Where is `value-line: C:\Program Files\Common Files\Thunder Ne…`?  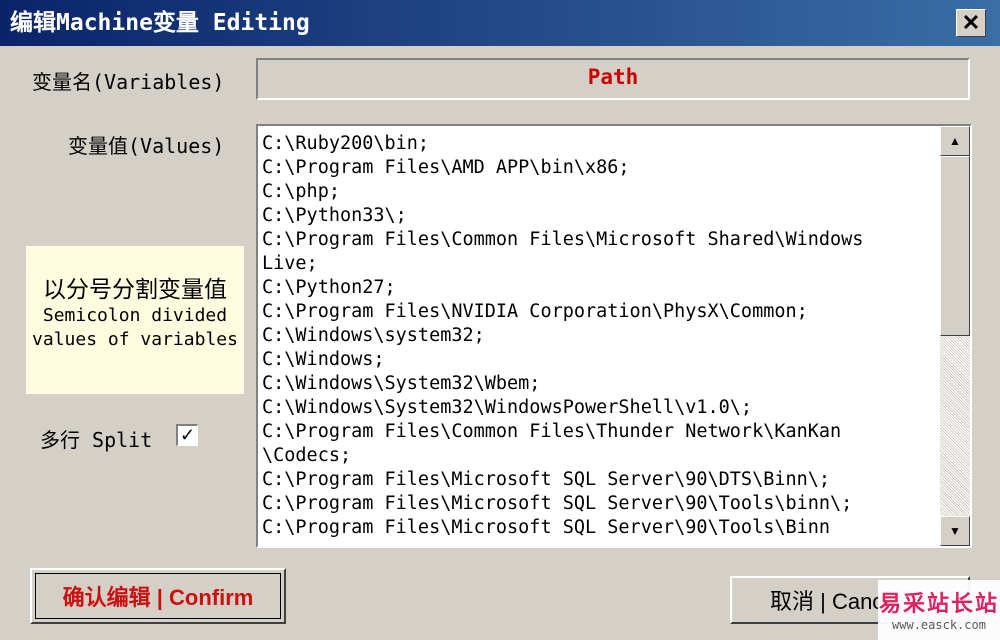
value-line: C:\Program Files\Common Files\Thunder Ne… is located at coordinates (552, 431).